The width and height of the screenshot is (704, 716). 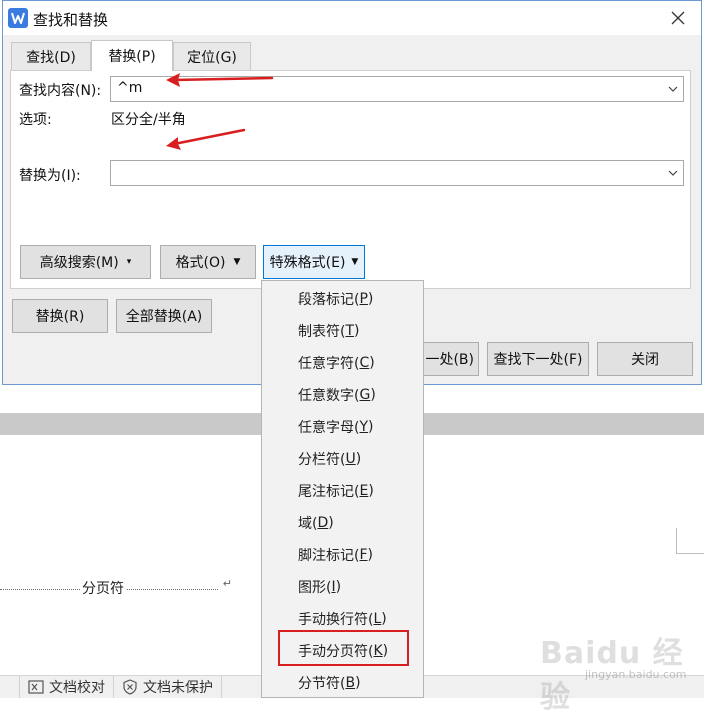 I want to click on tab-find: 查找(D), so click(x=51, y=56).